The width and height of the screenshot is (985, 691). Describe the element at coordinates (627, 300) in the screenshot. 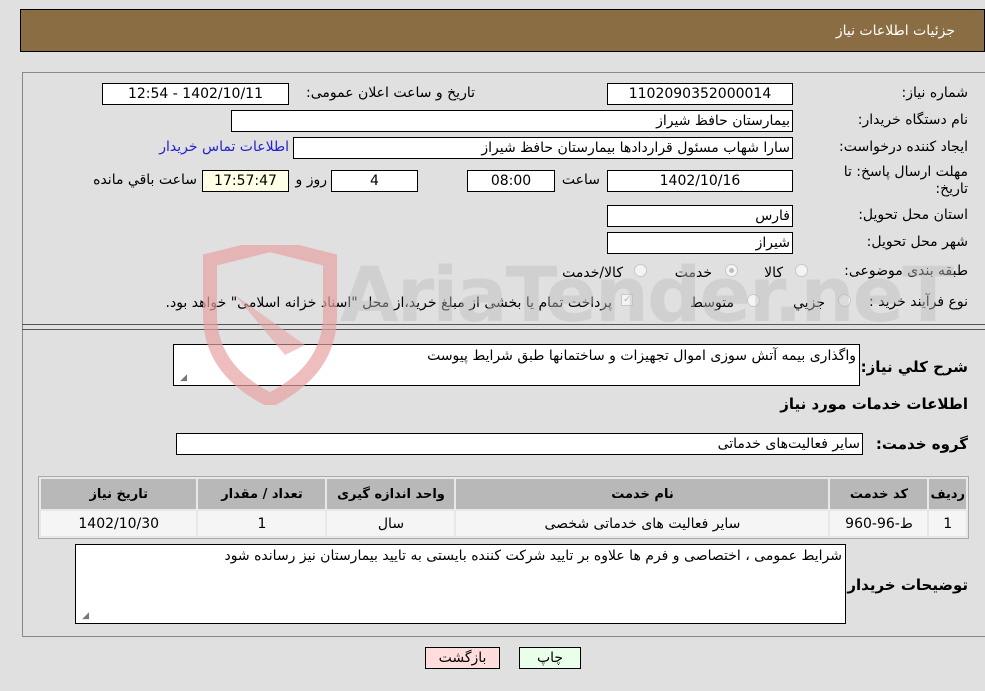

I see `treasury-payment-checkbox: ✓` at that location.